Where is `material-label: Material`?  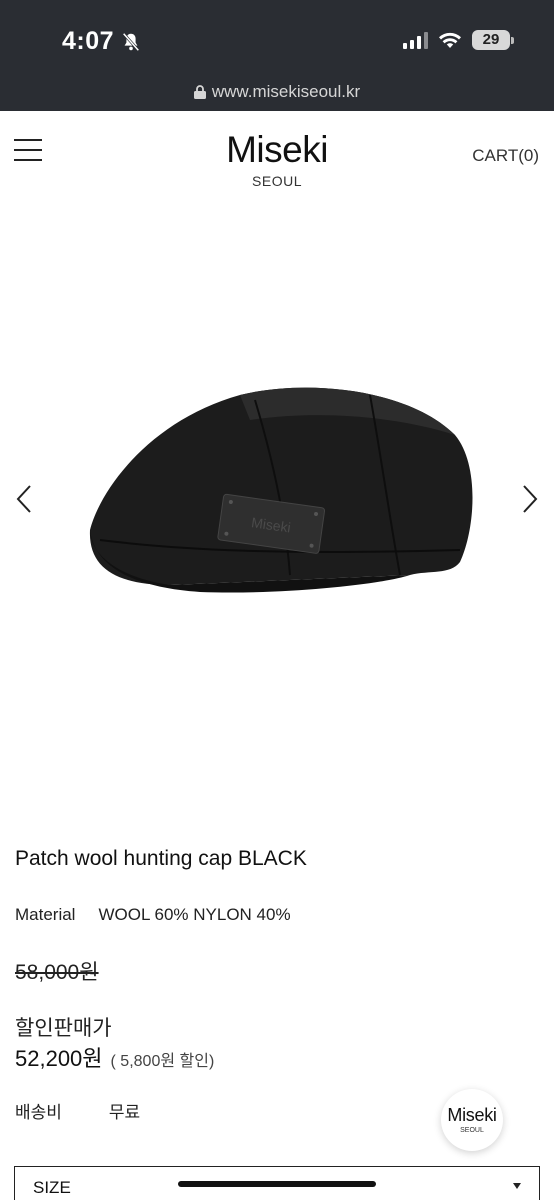
material-label: Material is located at coordinates (45, 914).